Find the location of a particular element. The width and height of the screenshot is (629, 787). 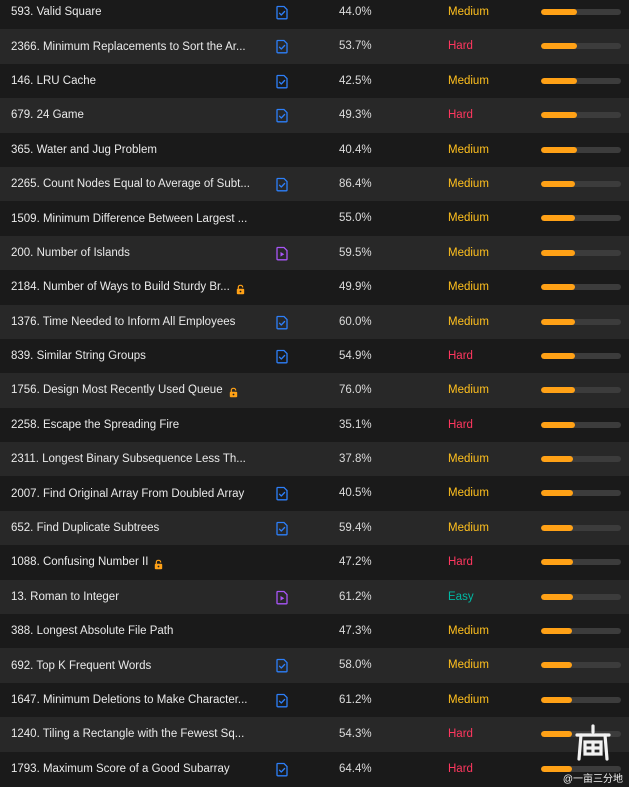

problem-row: 593. Valid Square 44.0% Medium is located at coordinates (314, 15).